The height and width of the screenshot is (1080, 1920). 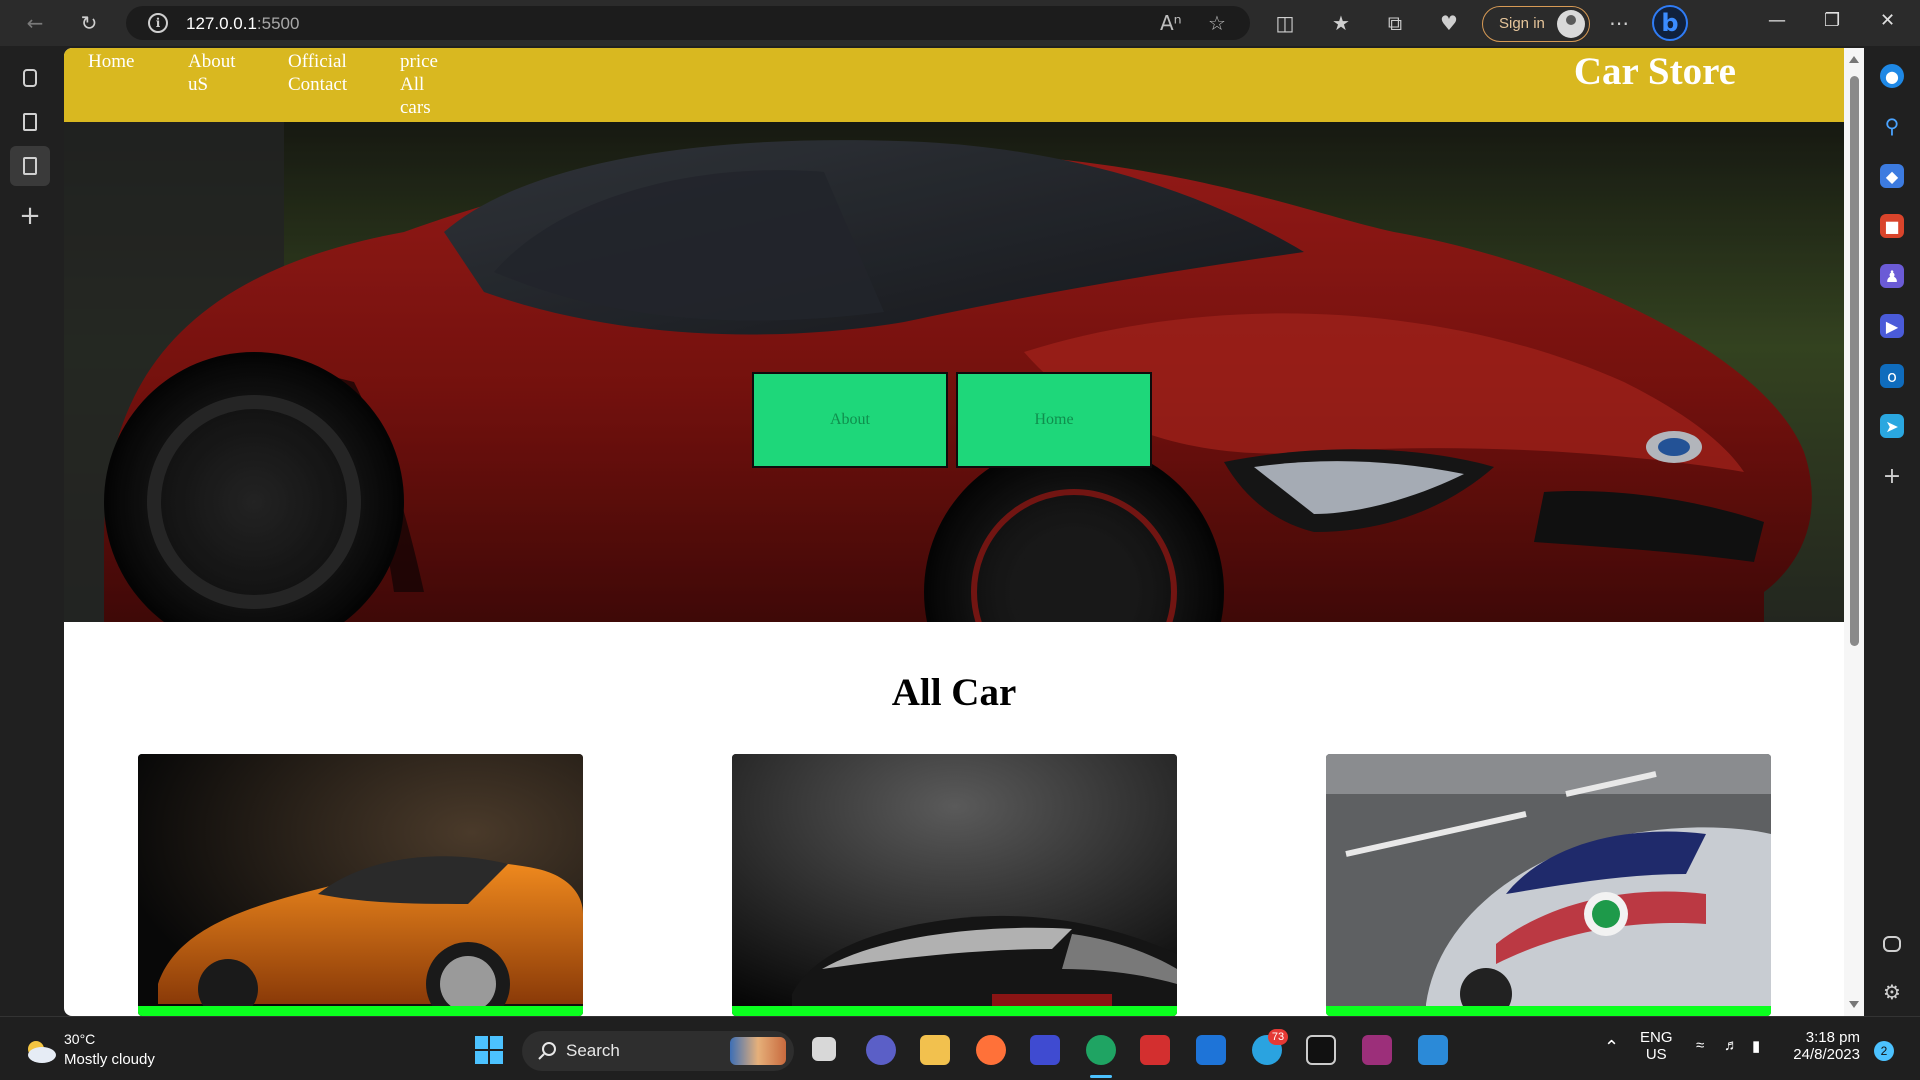 What do you see at coordinates (991, 1050) in the screenshot?
I see `firefox-icon` at bounding box center [991, 1050].